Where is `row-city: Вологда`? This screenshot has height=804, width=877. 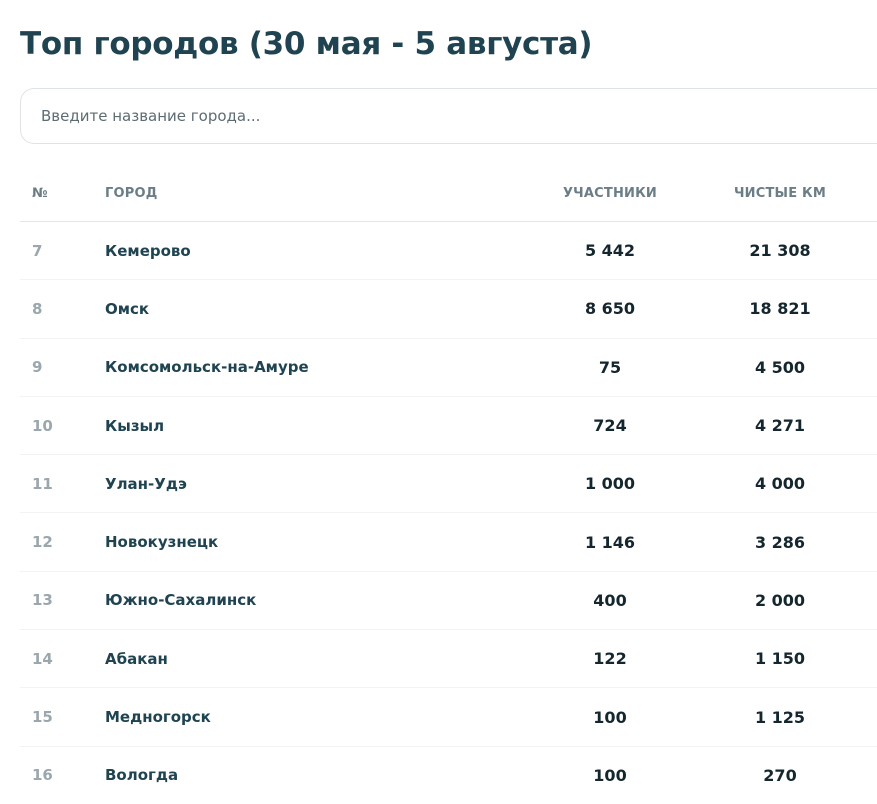
row-city: Вологда is located at coordinates (142, 775).